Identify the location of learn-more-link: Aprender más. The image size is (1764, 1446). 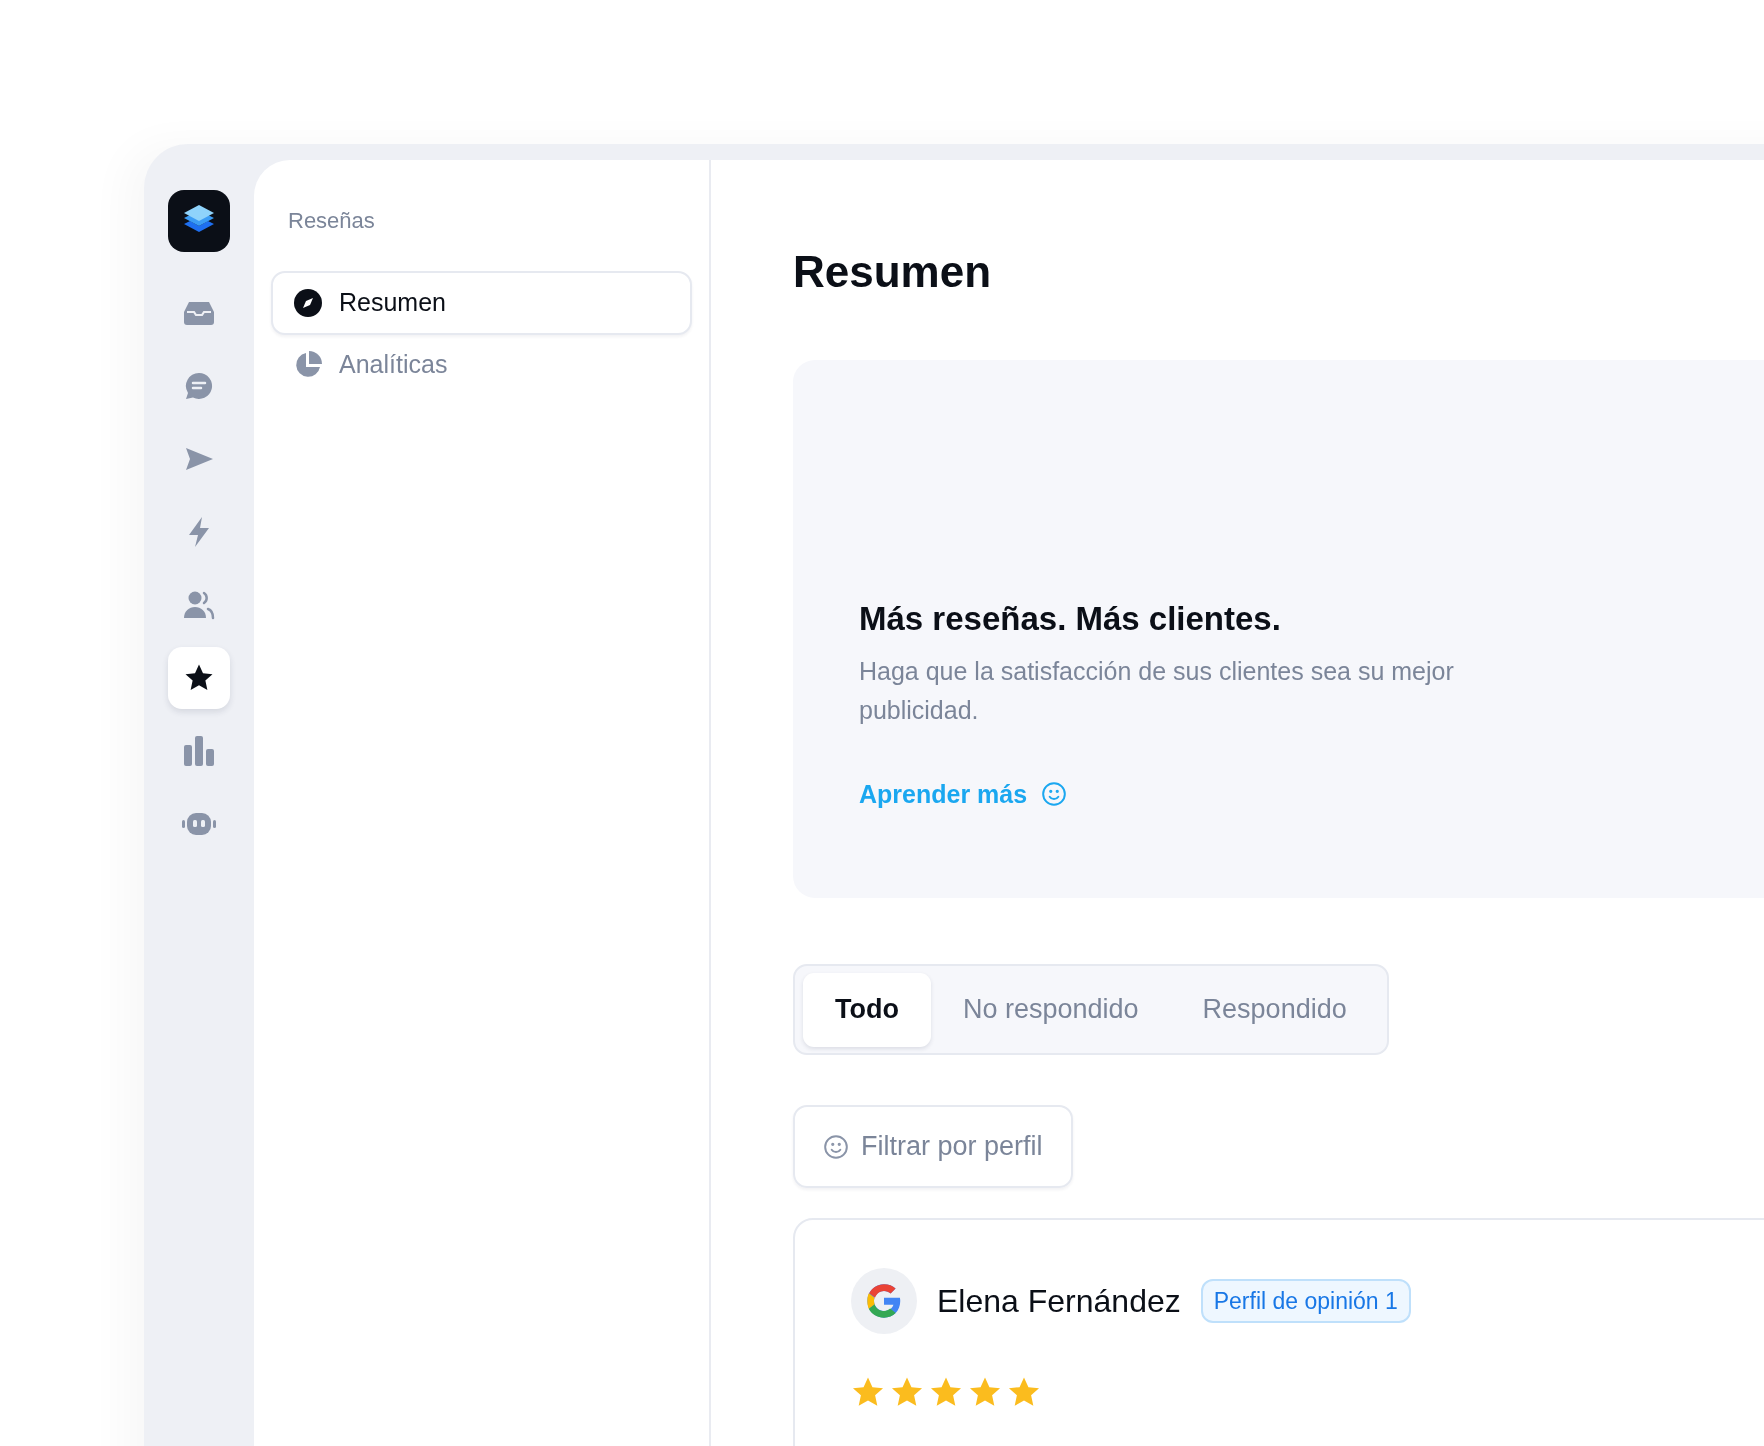
(963, 794).